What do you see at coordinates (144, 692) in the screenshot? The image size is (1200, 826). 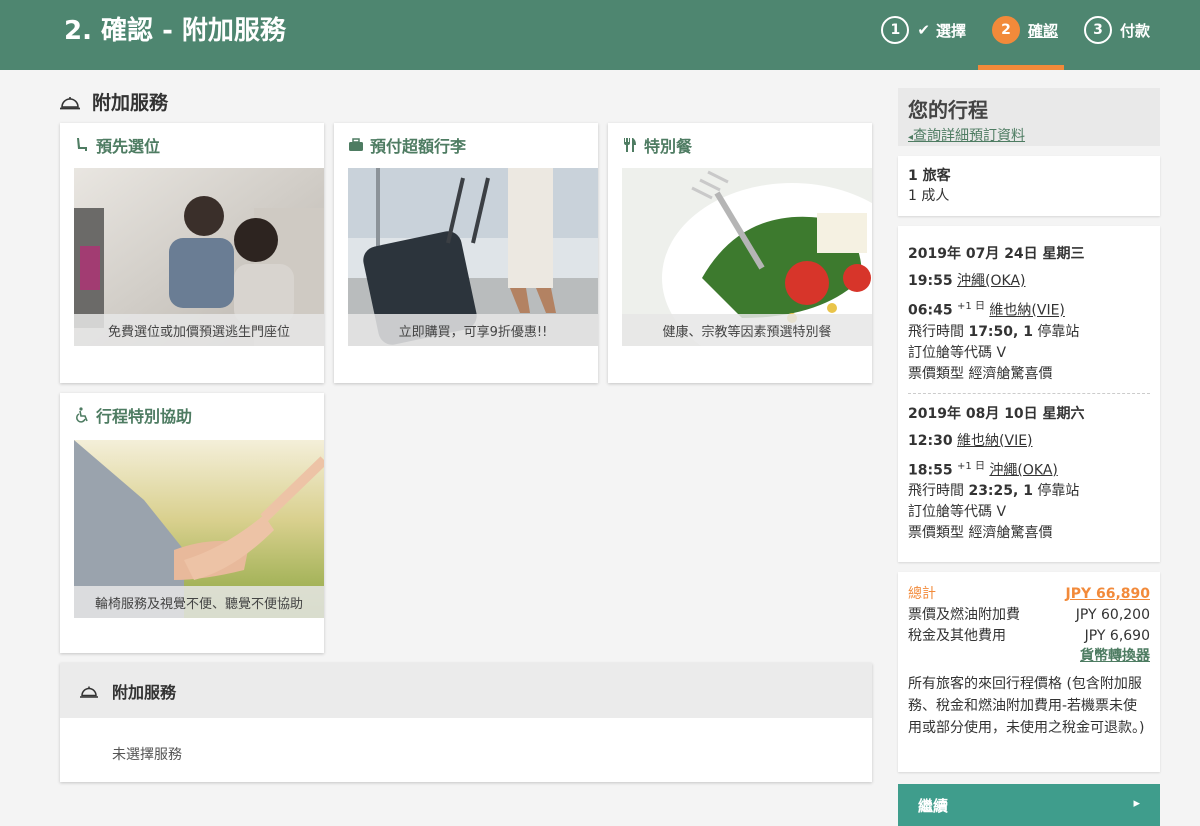 I see `summary-title: 附加服務` at bounding box center [144, 692].